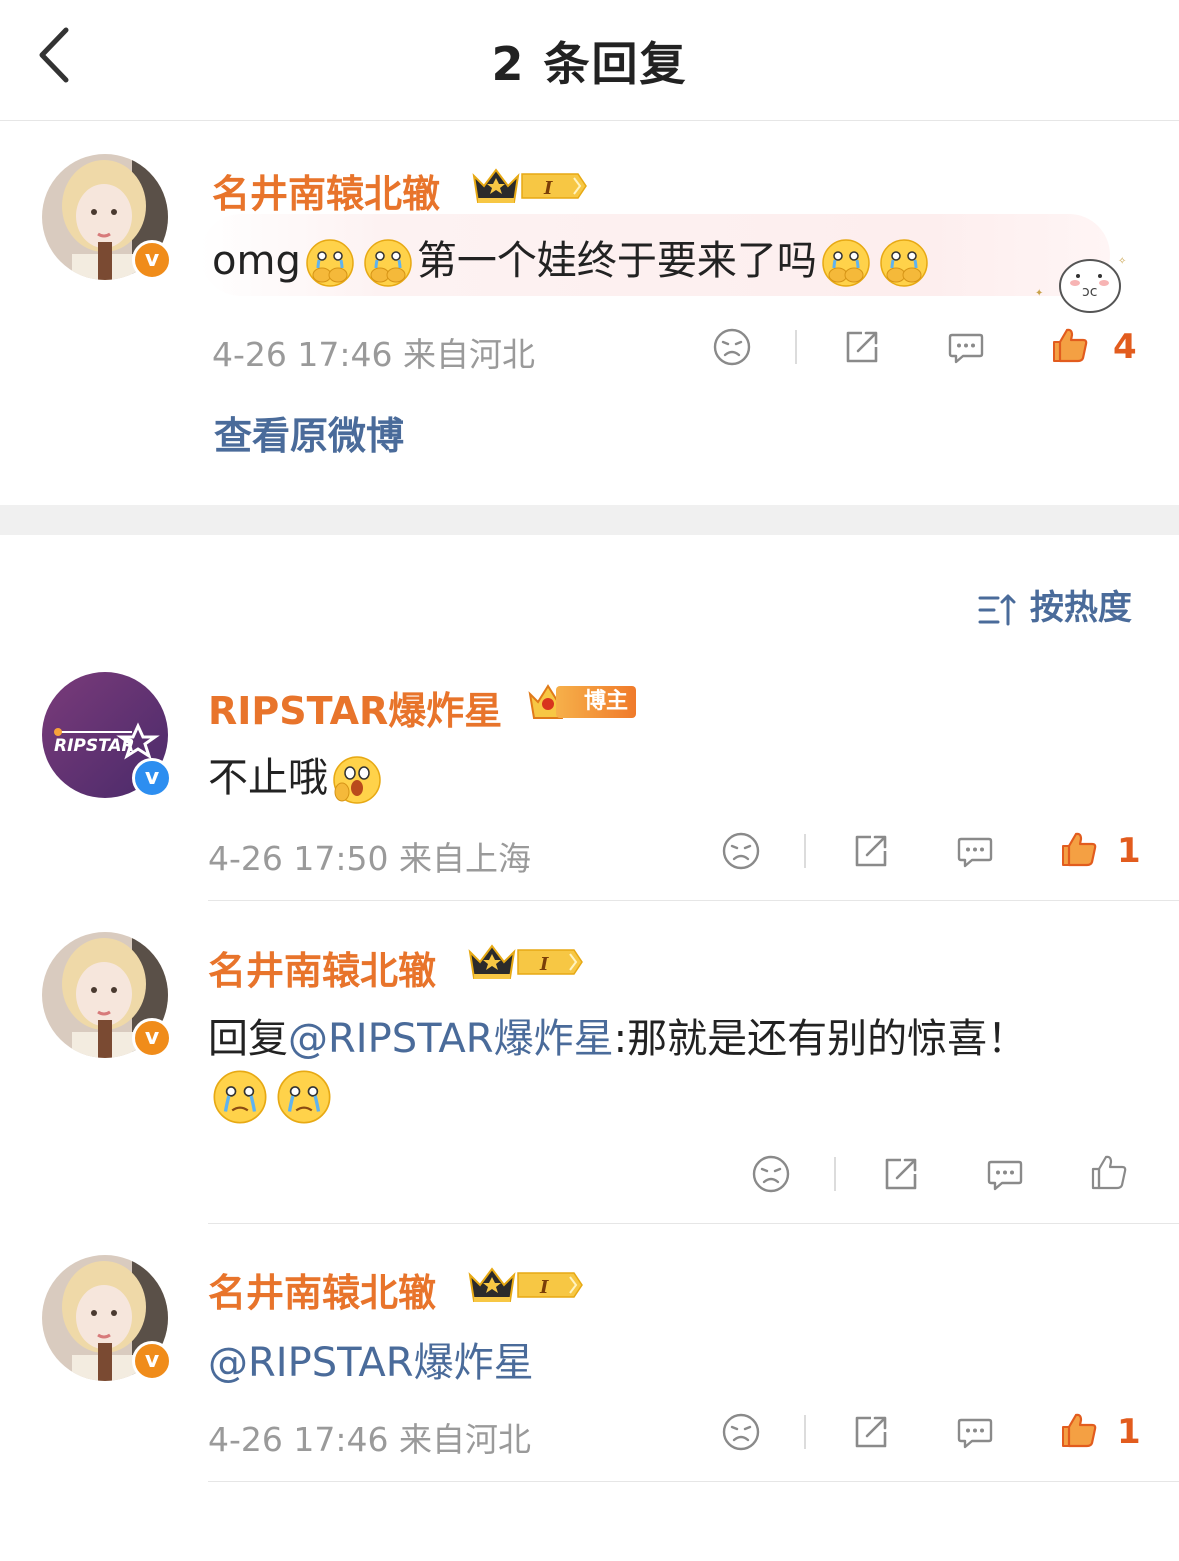  I want to click on page-title: 2 条回复, so click(589, 64).